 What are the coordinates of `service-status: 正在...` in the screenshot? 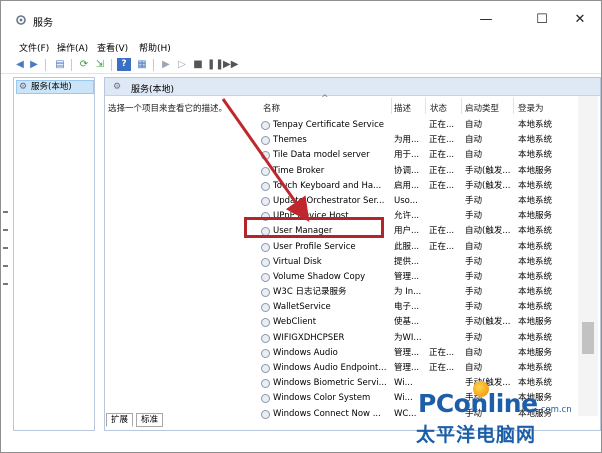 It's located at (442, 155).